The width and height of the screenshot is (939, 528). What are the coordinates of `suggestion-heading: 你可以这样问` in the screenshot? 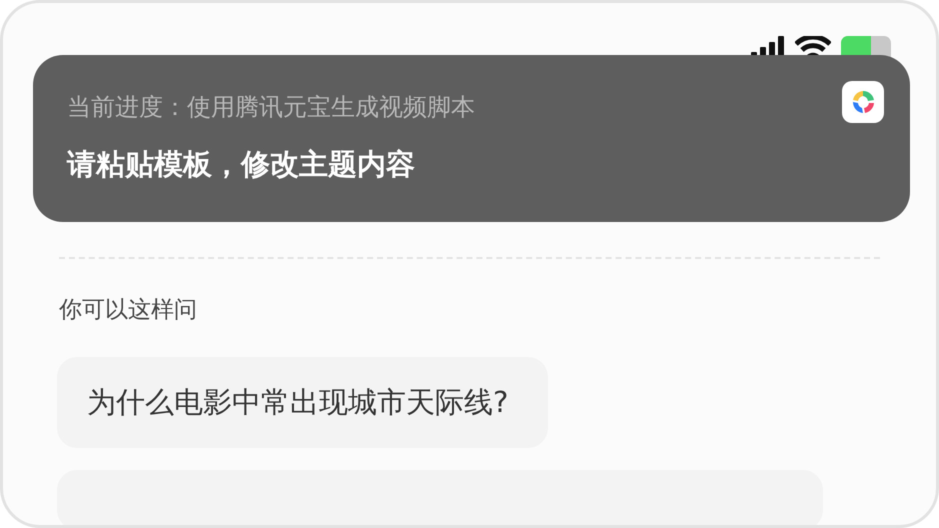 It's located at (128, 310).